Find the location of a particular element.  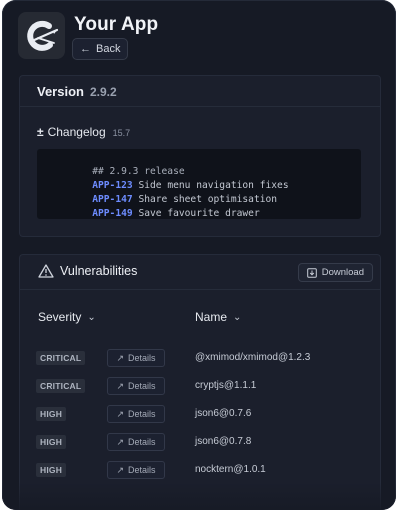

changelog-label: Changelog is located at coordinates (76, 132).